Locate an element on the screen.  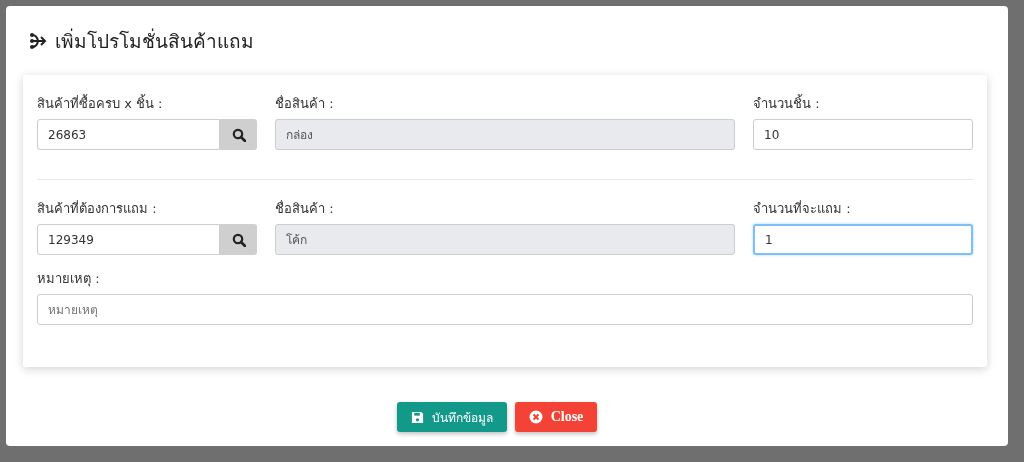
input-field: 26863 is located at coordinates (128, 134).